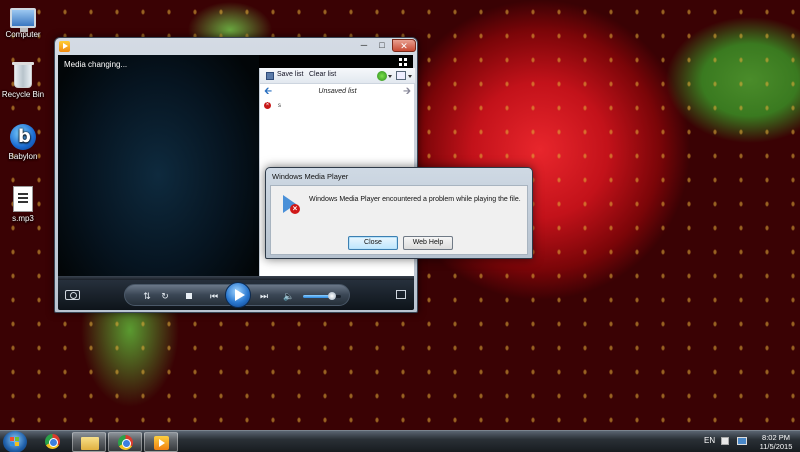  I want to click on save-icon, so click(270, 76).